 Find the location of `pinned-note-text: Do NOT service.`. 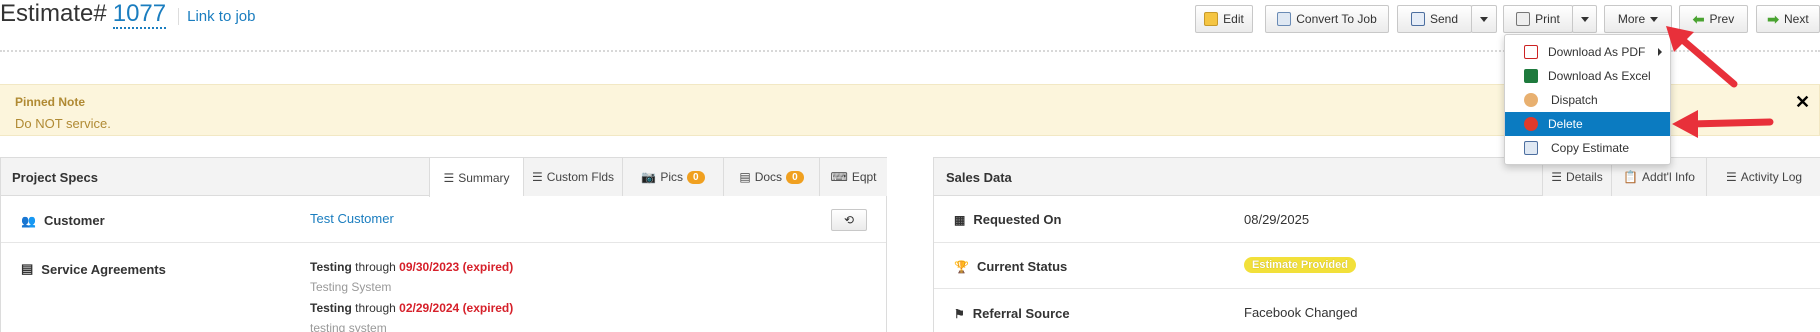

pinned-note-text: Do NOT service. is located at coordinates (63, 123).